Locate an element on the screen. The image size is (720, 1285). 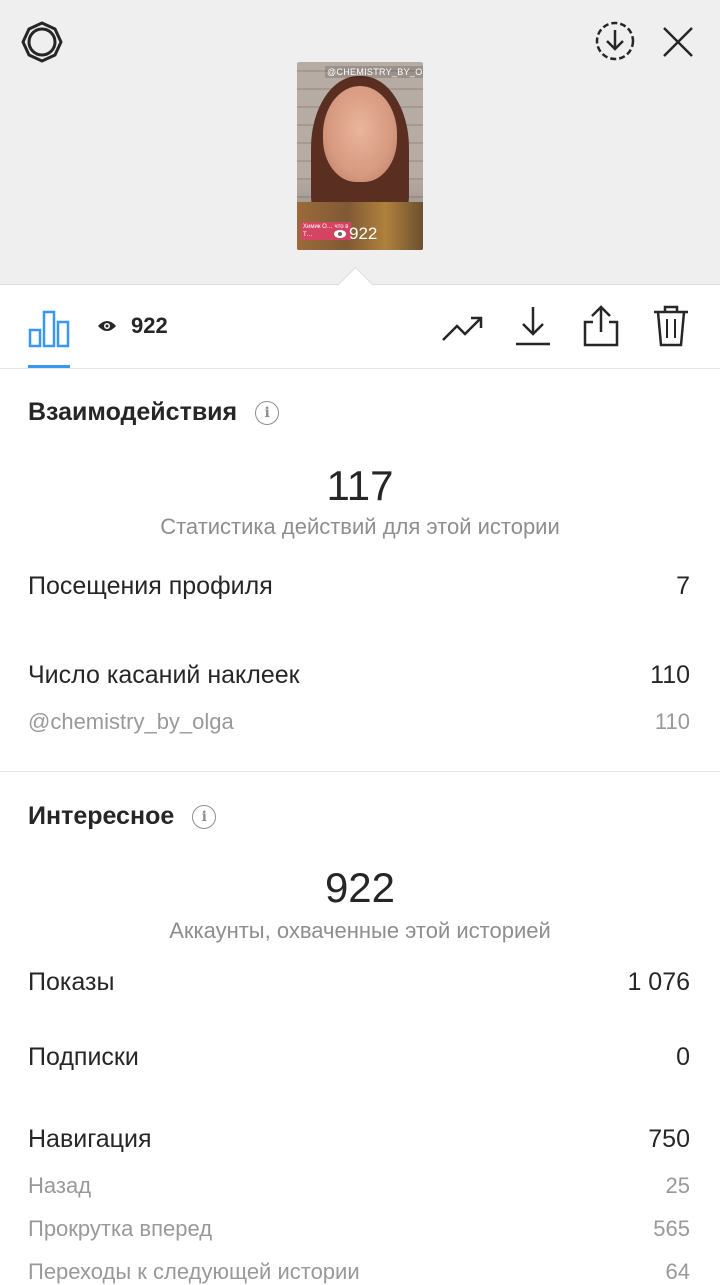
views-summary: 922 is located at coordinates (132, 326).